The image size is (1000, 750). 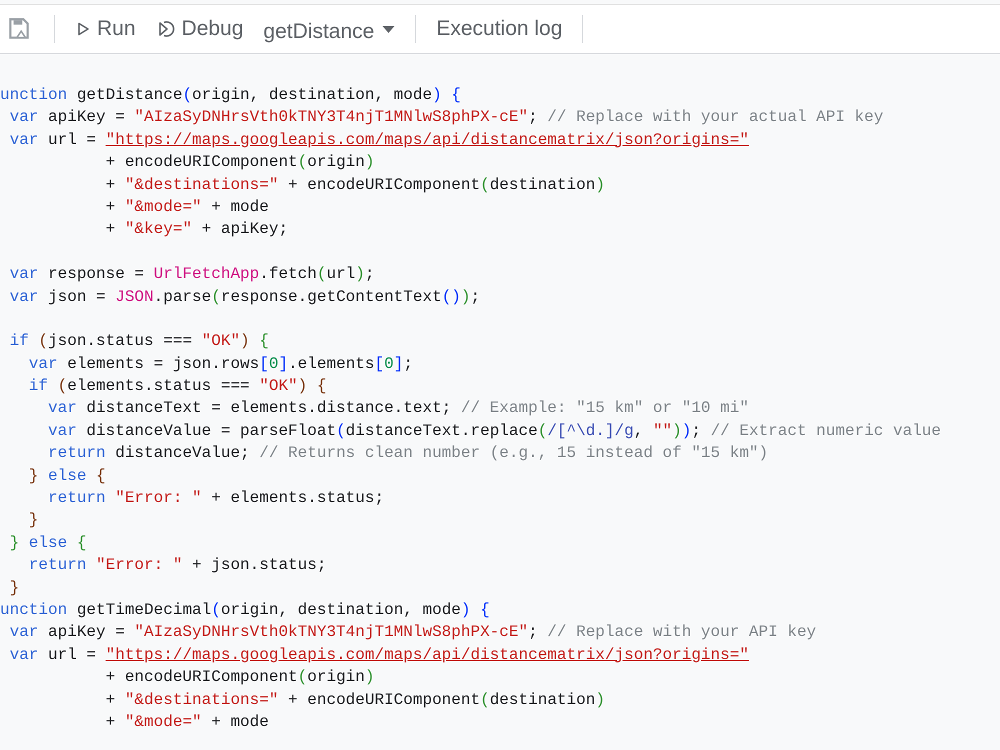 What do you see at coordinates (83, 29) in the screenshot?
I see `play-icon` at bounding box center [83, 29].